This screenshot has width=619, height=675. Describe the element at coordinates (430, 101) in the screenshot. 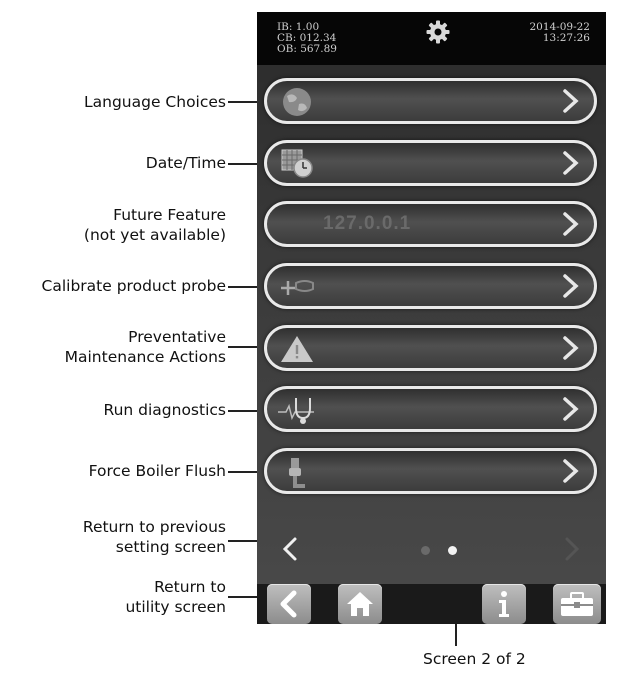

I see `language-choices-button` at that location.